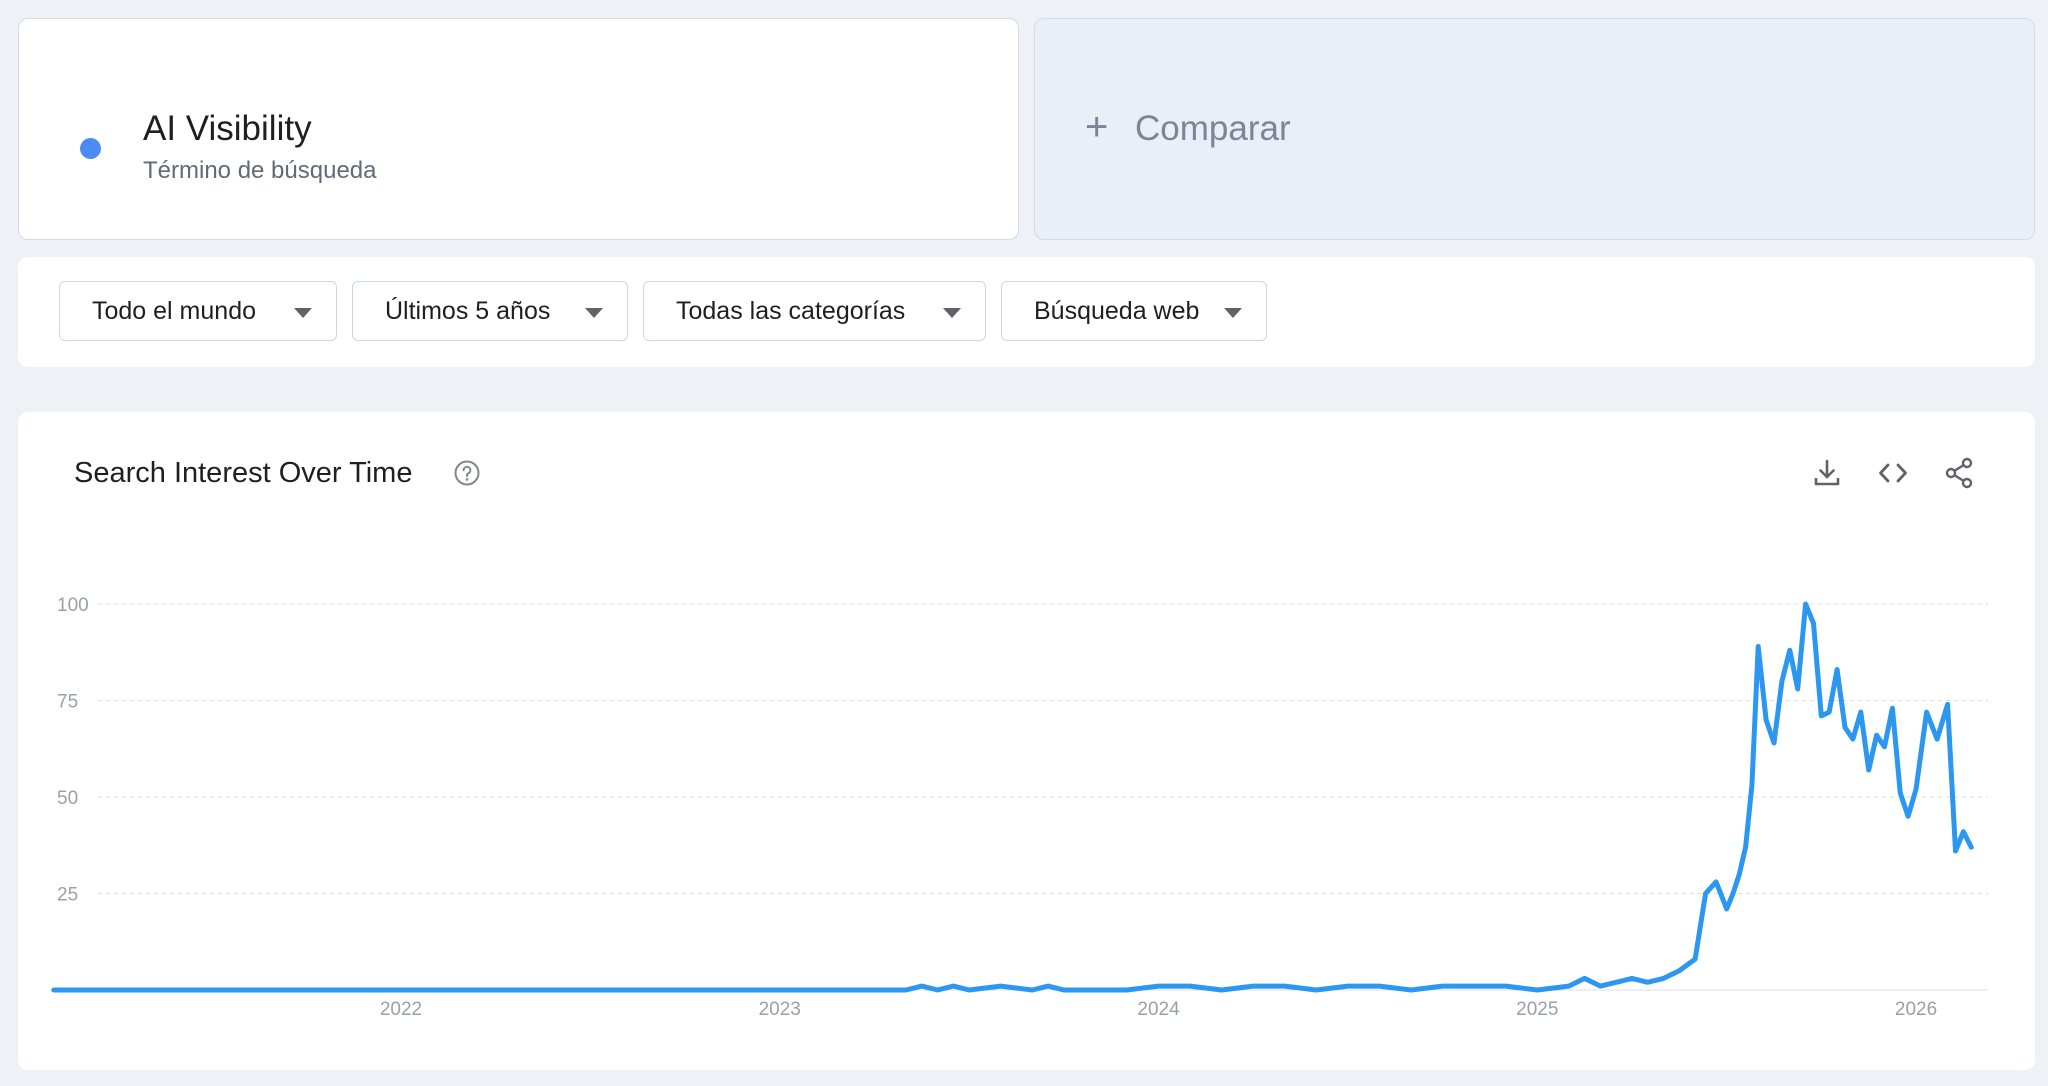 This screenshot has width=2048, height=1086. I want to click on search-type-dropdown-label: Búsqueda web, so click(1117, 310).